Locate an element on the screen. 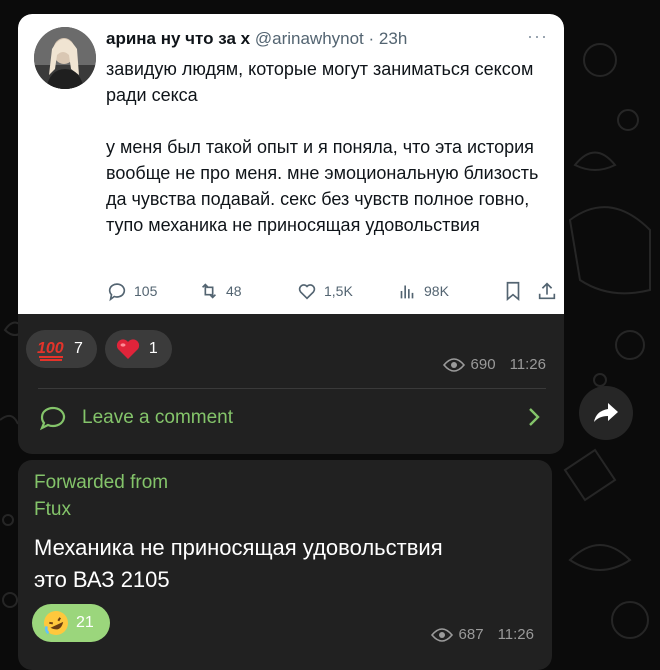 The width and height of the screenshot is (660, 670). bookmark-icon is located at coordinates (513, 291).